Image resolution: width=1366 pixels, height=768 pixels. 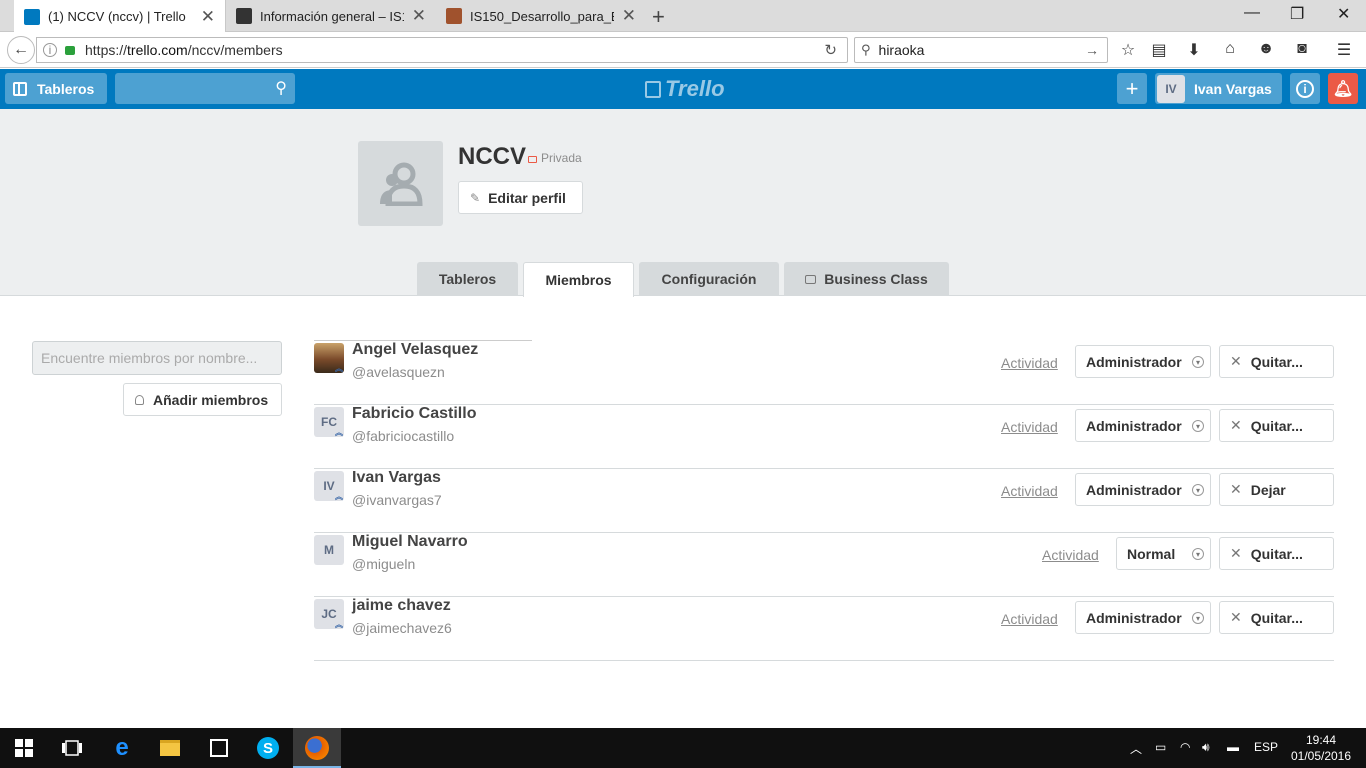 What do you see at coordinates (1321, 748) in the screenshot?
I see `clock: 19:44 01/05/2016` at bounding box center [1321, 748].